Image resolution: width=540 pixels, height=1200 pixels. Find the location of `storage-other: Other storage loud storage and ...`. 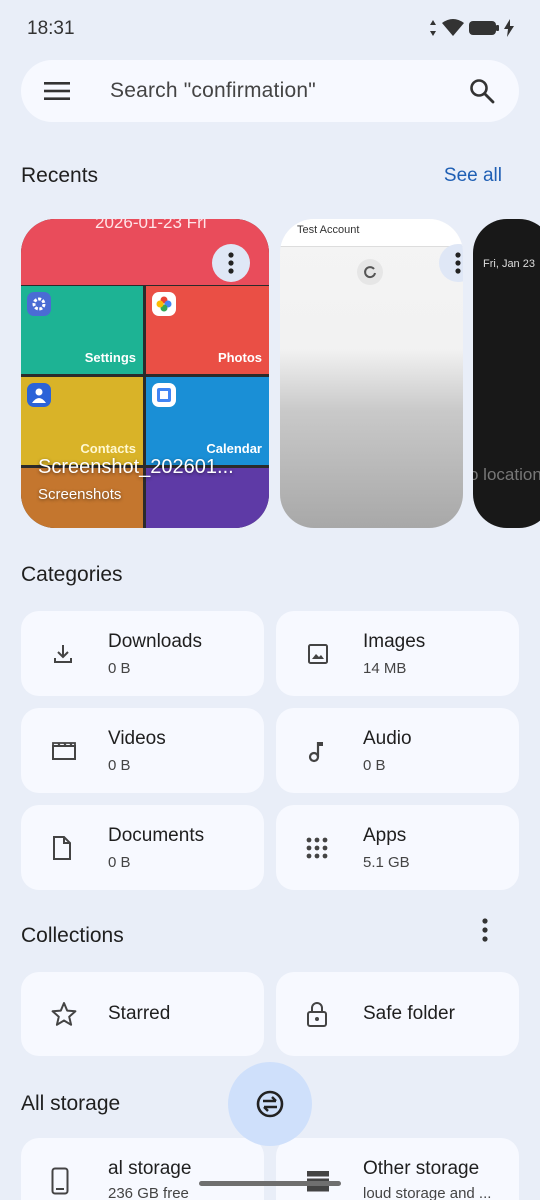

storage-other: Other storage loud storage and ... is located at coordinates (397, 1169).